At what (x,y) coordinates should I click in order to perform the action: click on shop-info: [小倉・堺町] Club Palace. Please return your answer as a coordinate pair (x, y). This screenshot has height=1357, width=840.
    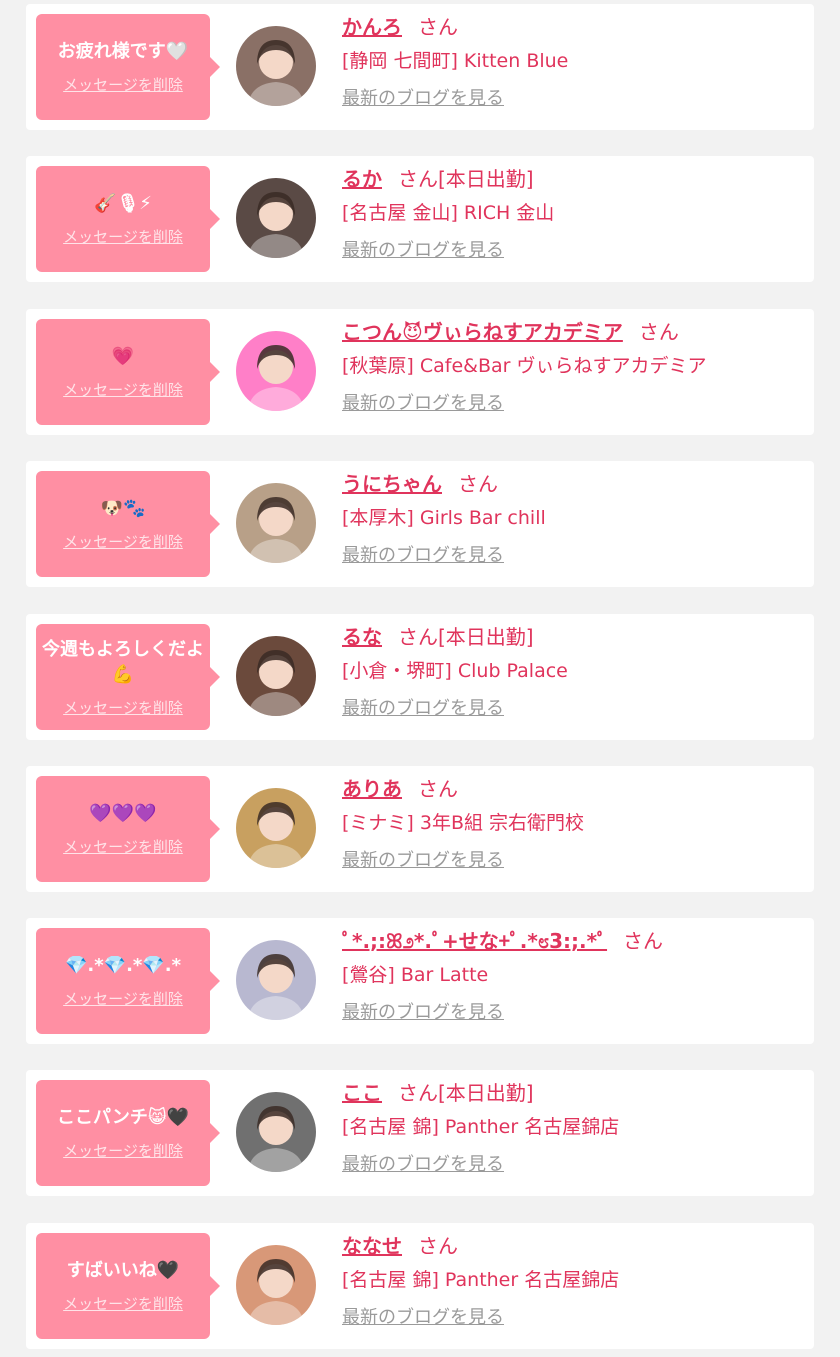
    Looking at the image, I should click on (455, 671).